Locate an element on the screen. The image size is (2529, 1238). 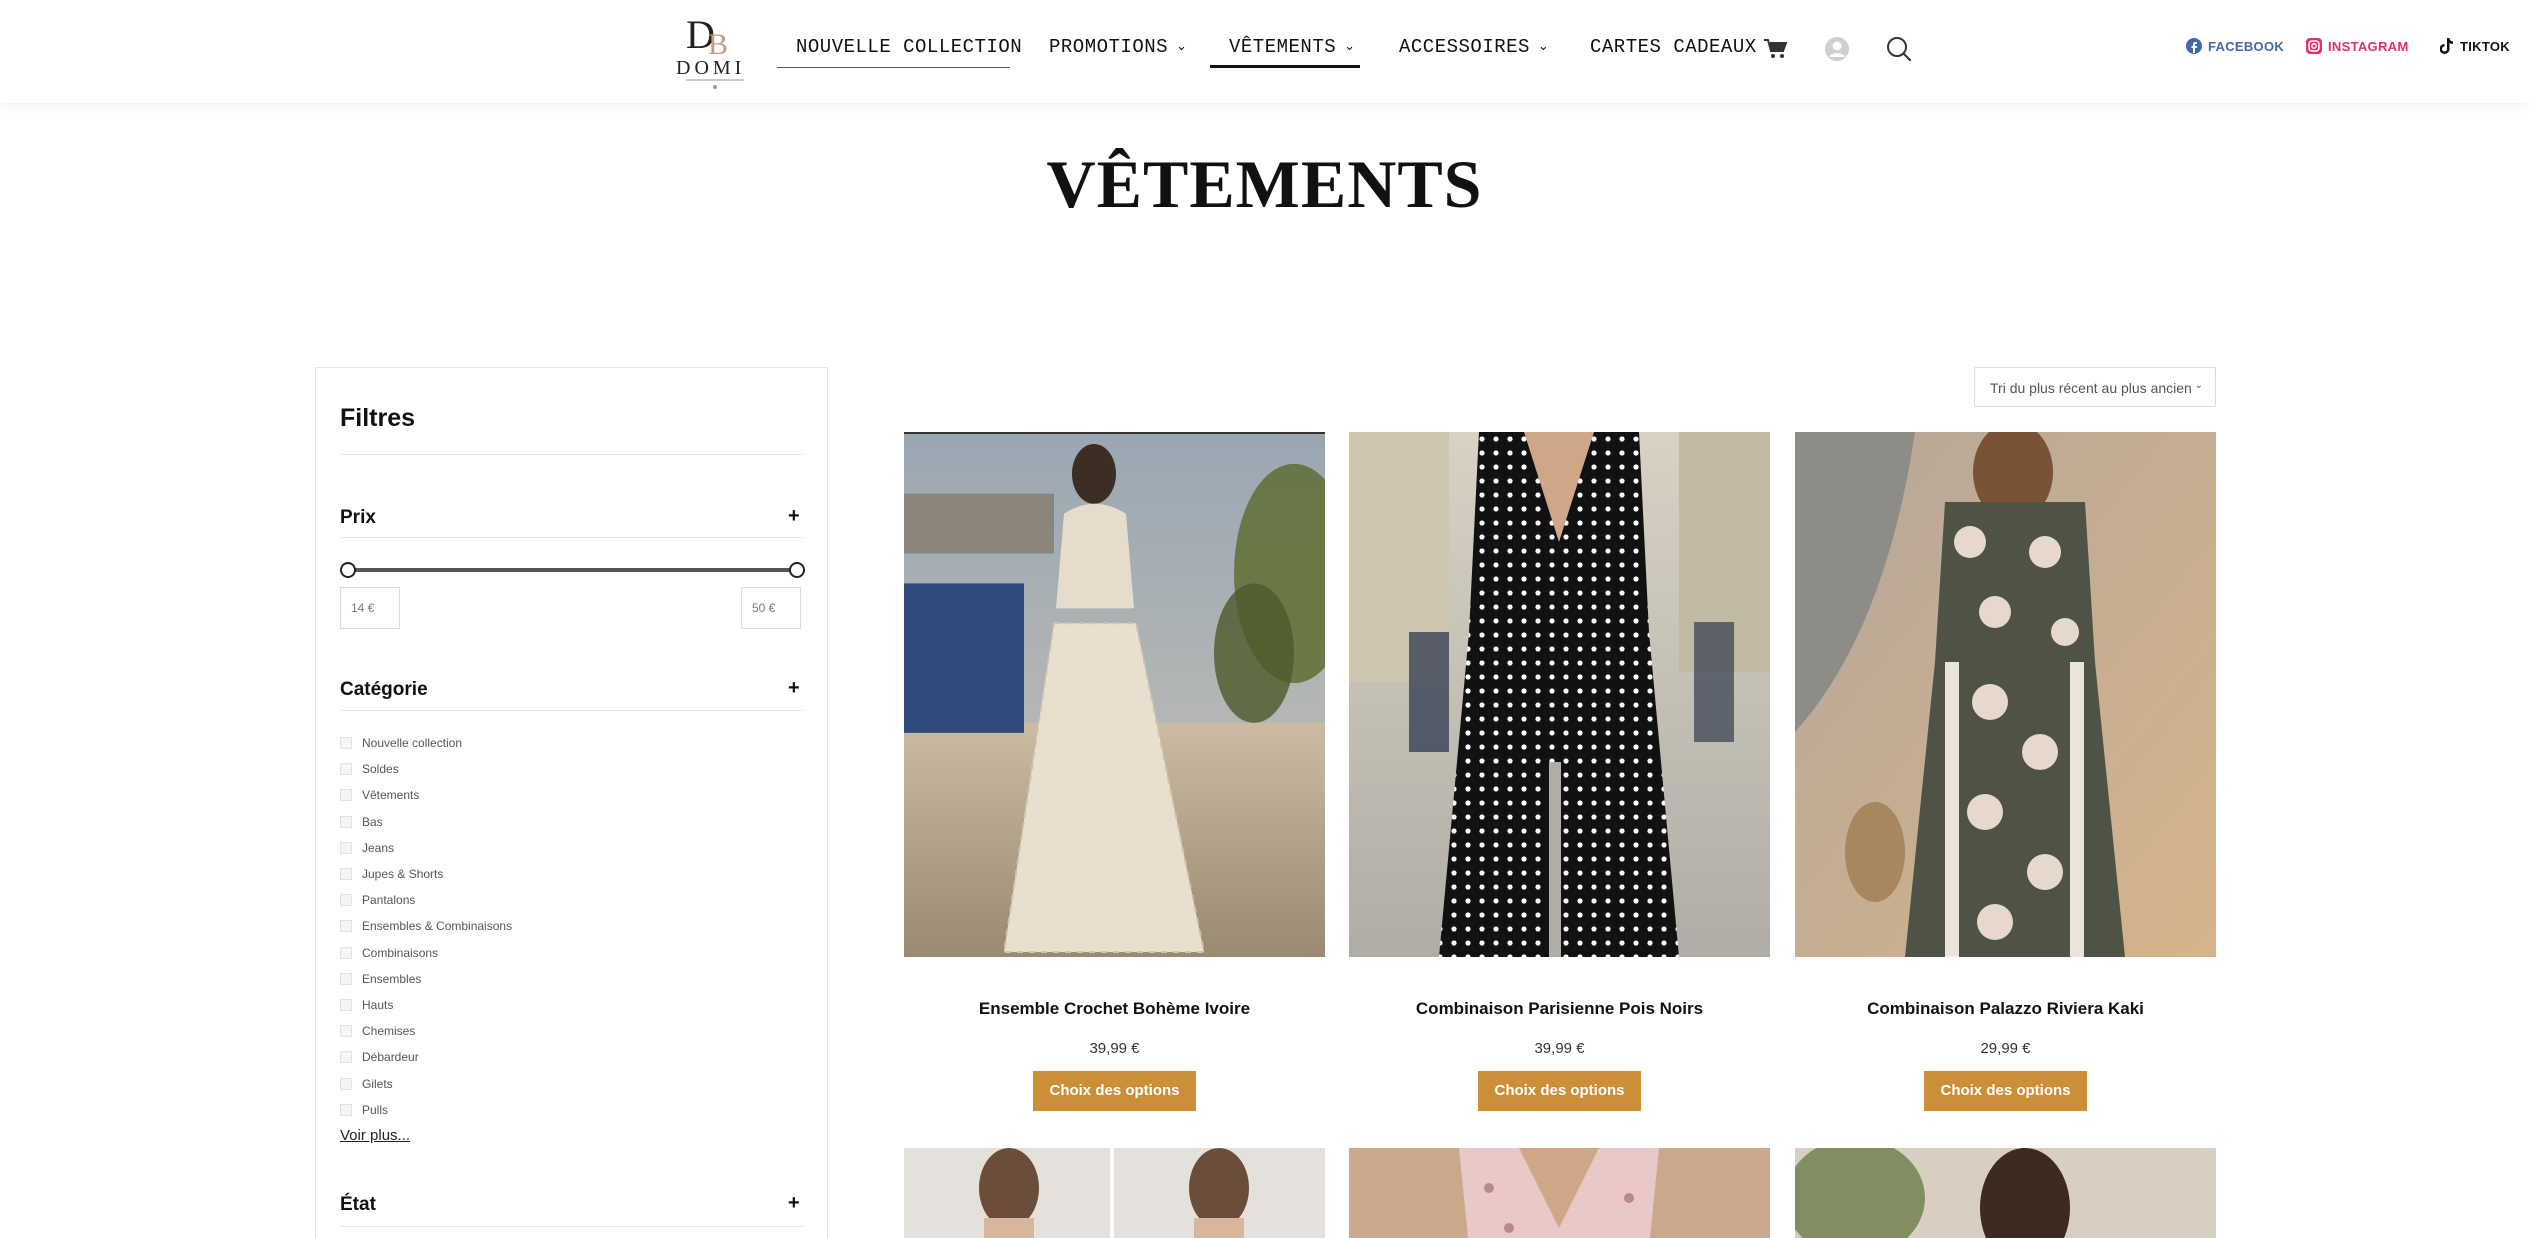
tiktok-icon is located at coordinates (2446, 46).